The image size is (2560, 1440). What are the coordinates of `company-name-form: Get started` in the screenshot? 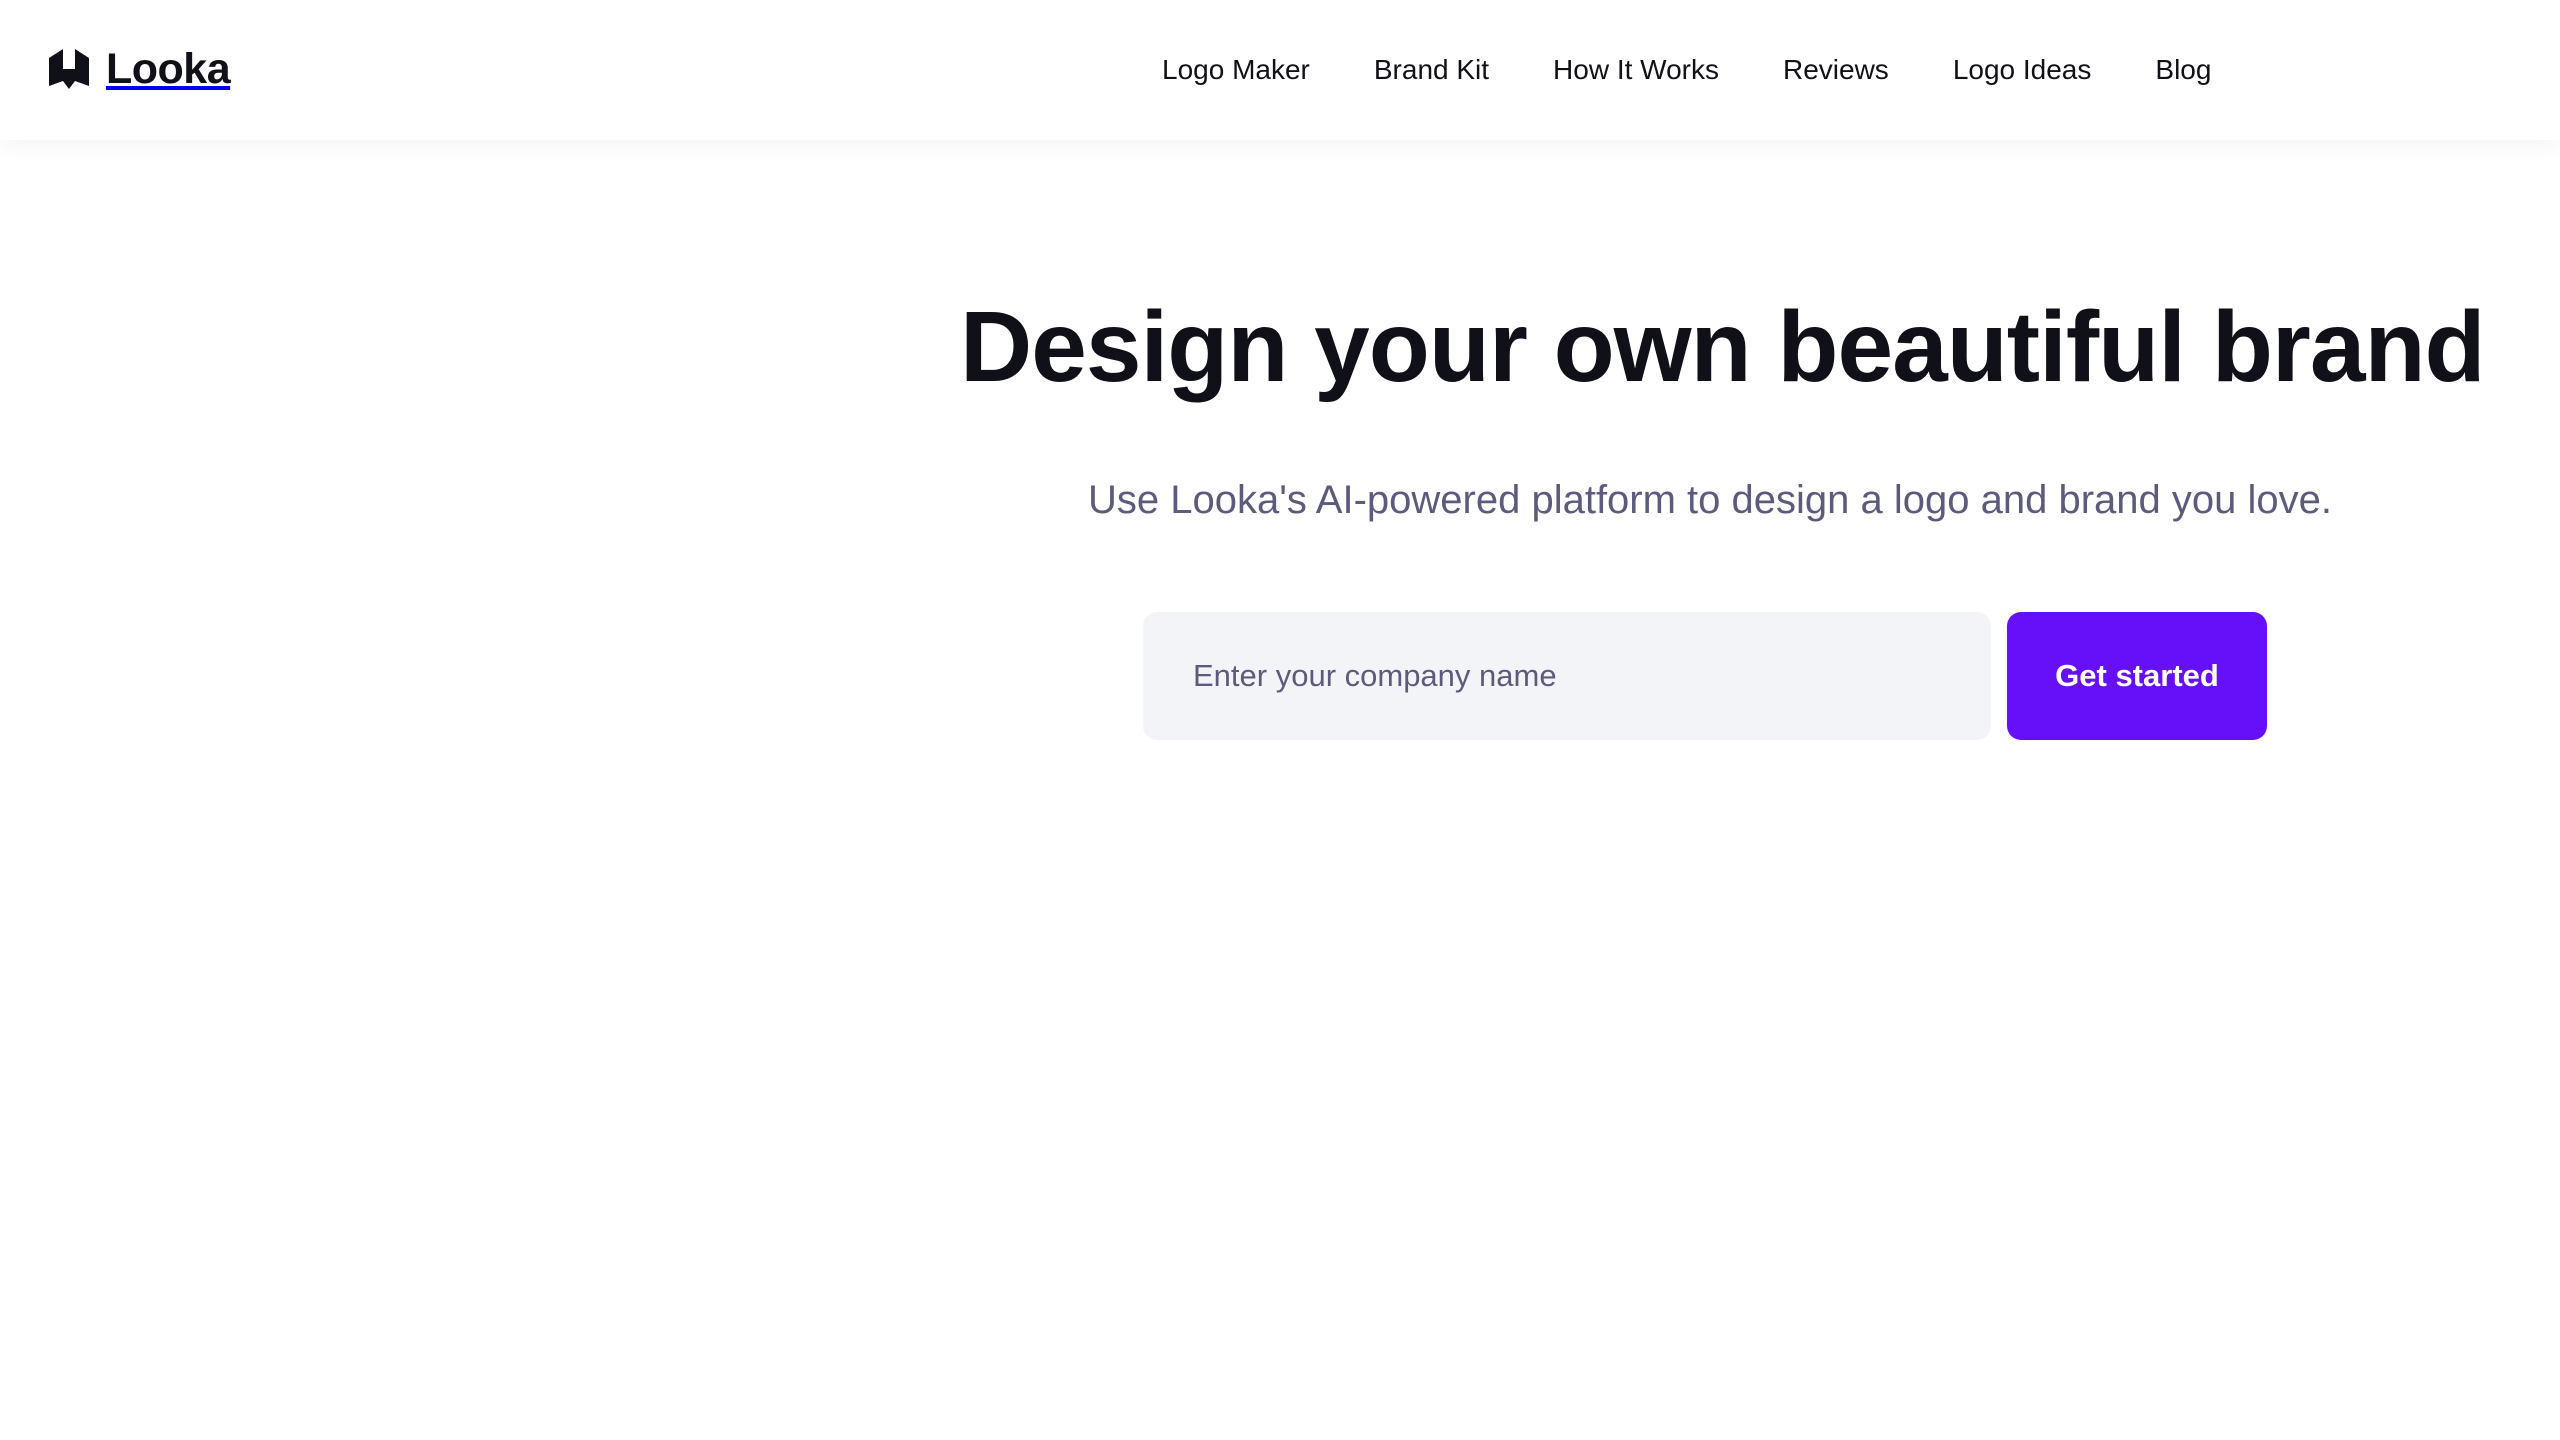 It's located at (1705, 676).